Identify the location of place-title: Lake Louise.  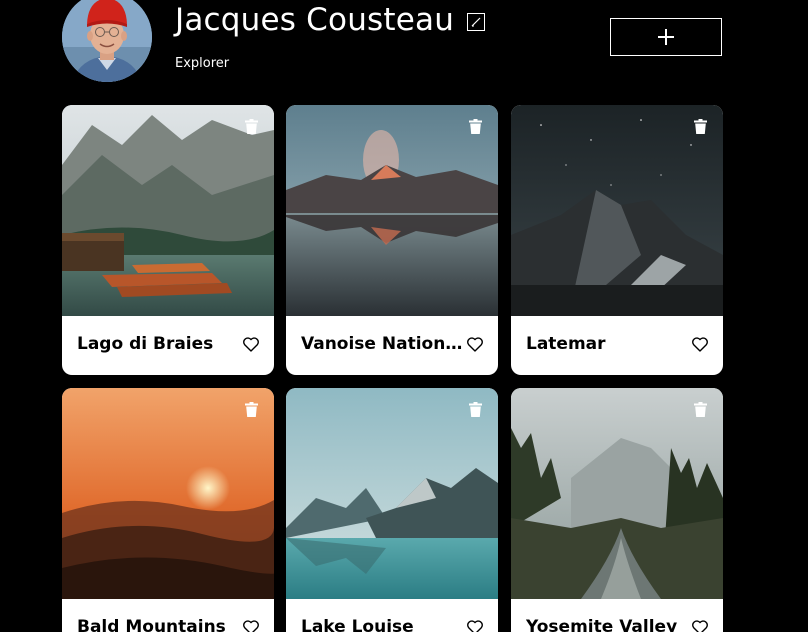
(357, 624).